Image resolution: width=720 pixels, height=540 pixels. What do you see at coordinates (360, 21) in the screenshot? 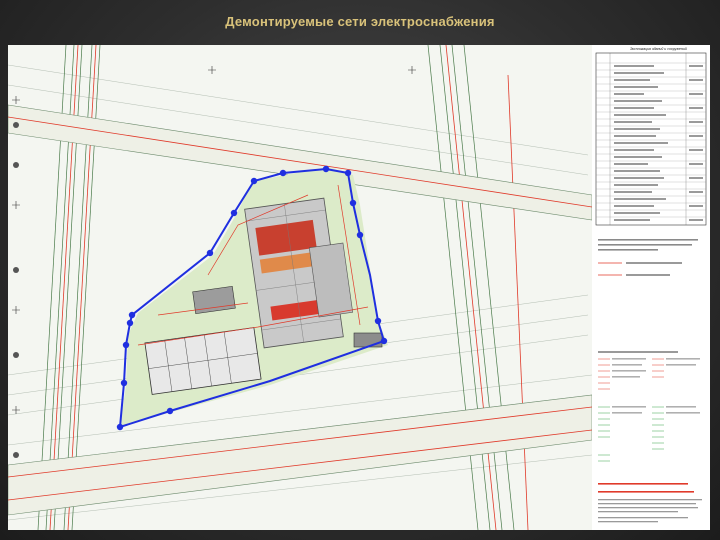
I see `slide-title: Демонтируемые сети электроснабжения` at bounding box center [360, 21].